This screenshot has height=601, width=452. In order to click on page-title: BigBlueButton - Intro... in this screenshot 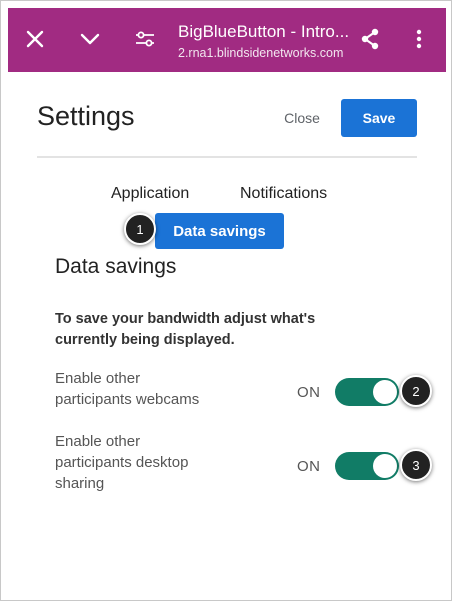, I will do `click(264, 31)`.